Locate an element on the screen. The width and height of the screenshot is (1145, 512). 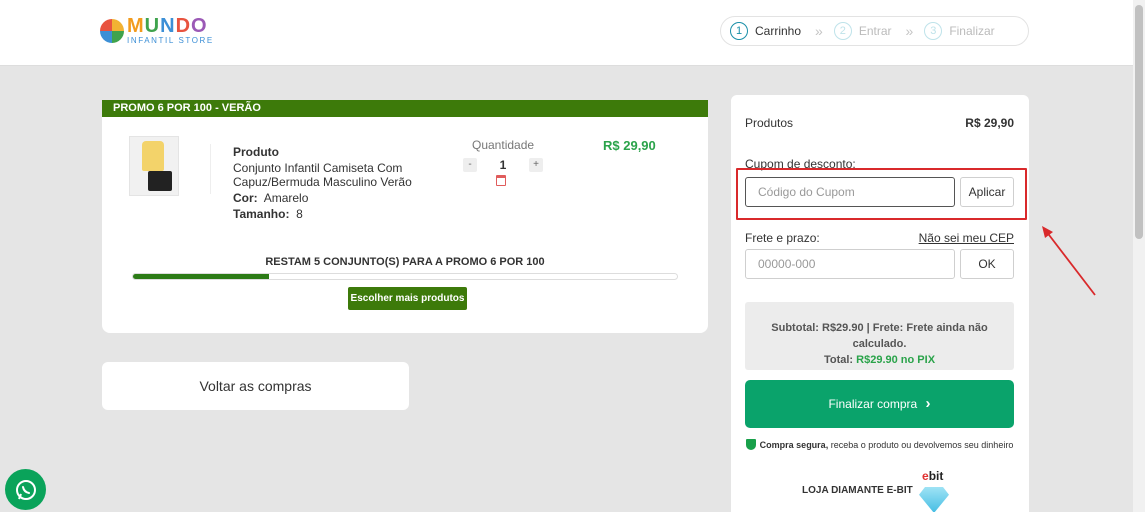
checkout-steps: 1 Carrinho » 2 Entrar » 3 Finalizar is located at coordinates (874, 31).